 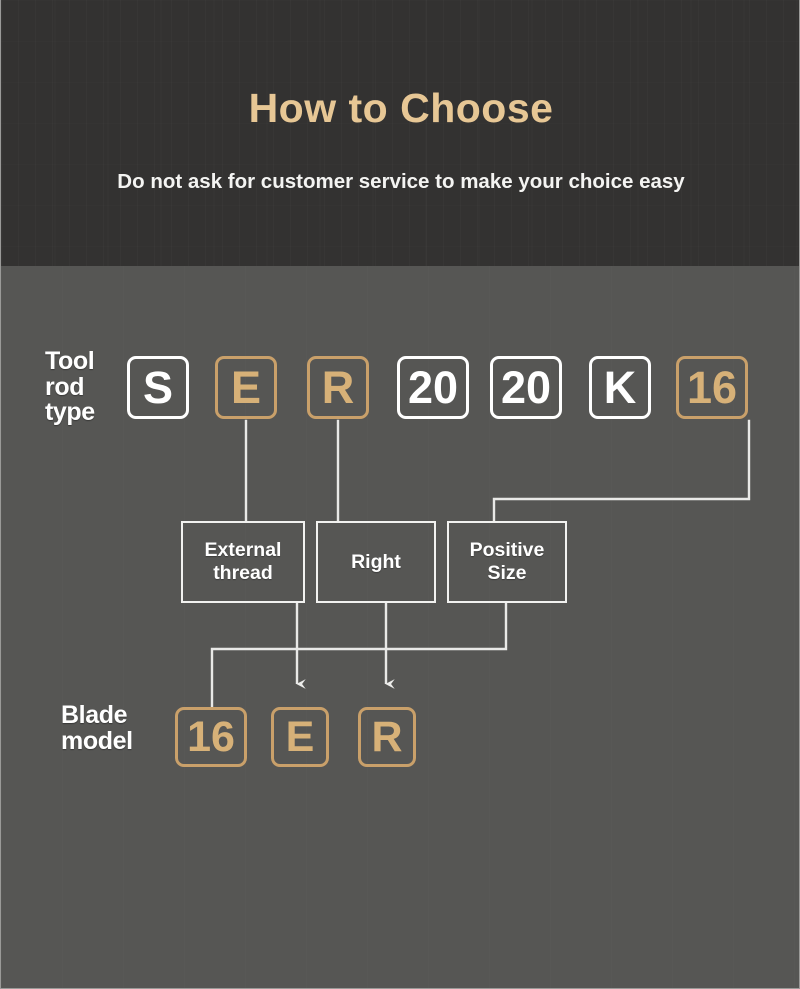 I want to click on chip-tool-rod-20-shank: 20, so click(x=433, y=387).